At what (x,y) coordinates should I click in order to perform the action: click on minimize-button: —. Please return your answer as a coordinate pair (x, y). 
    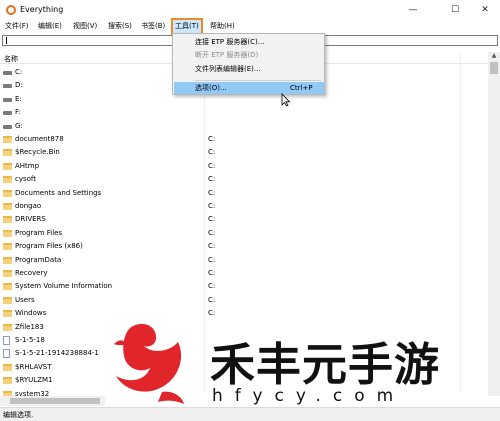
    Looking at the image, I should click on (413, 10).